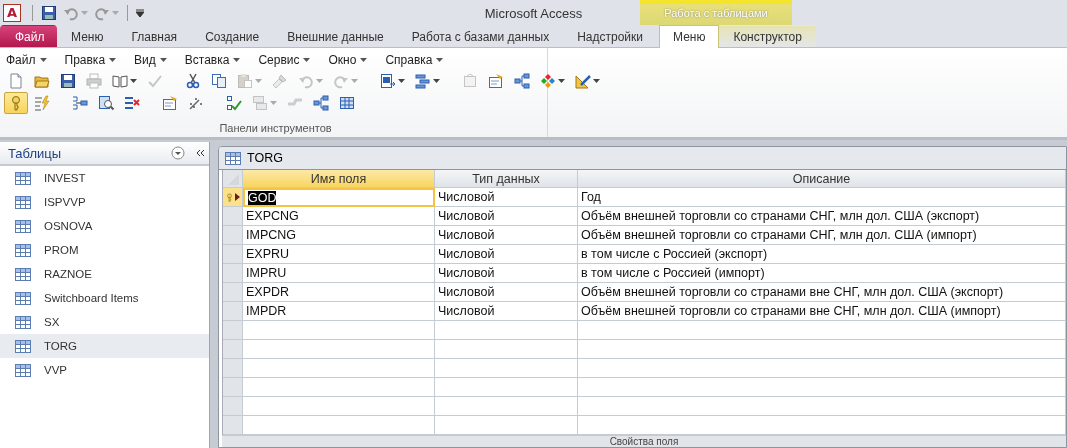 The height and width of the screenshot is (448, 1067). What do you see at coordinates (104, 298) in the screenshot?
I see `table-item: Switchboard Items` at bounding box center [104, 298].